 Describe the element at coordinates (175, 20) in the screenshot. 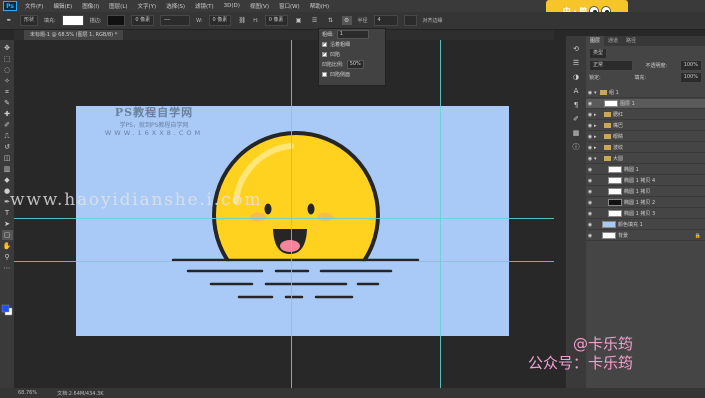

I see `stroke-type-select: ──` at that location.